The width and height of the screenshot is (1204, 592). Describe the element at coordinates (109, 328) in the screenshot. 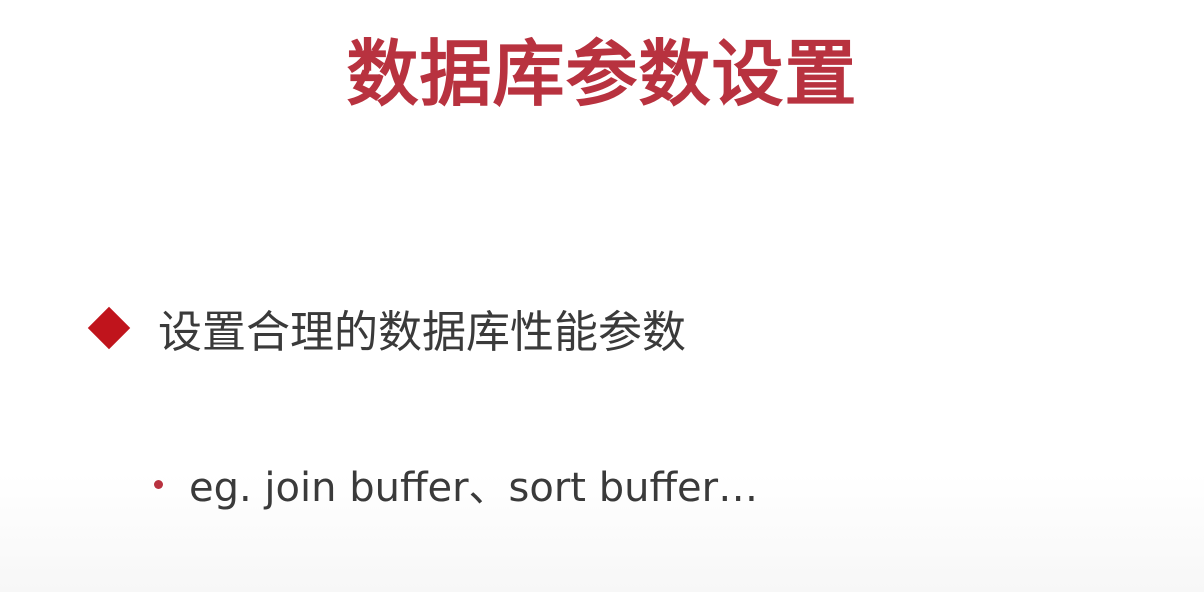

I see `diamond-icon` at that location.